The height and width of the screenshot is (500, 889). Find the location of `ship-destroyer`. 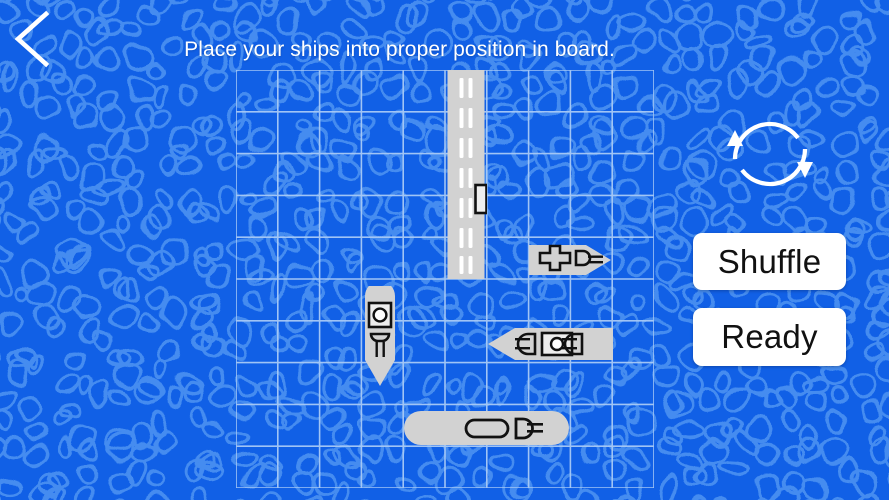

ship-destroyer is located at coordinates (570, 260).